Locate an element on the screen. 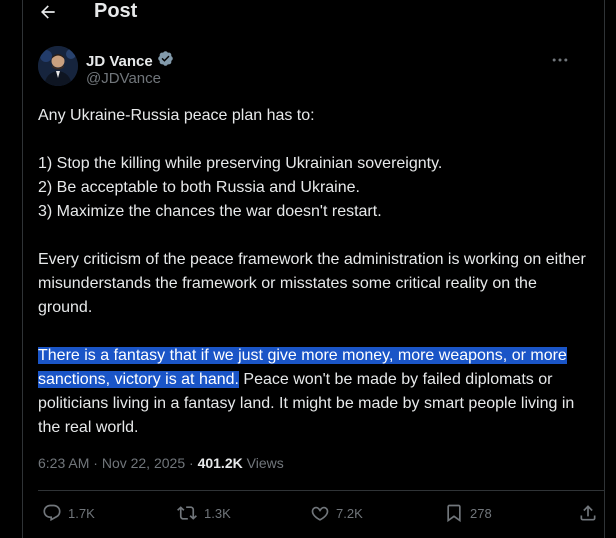 This screenshot has height=538, width=616. author-handle: @JDVance is located at coordinates (123, 78).